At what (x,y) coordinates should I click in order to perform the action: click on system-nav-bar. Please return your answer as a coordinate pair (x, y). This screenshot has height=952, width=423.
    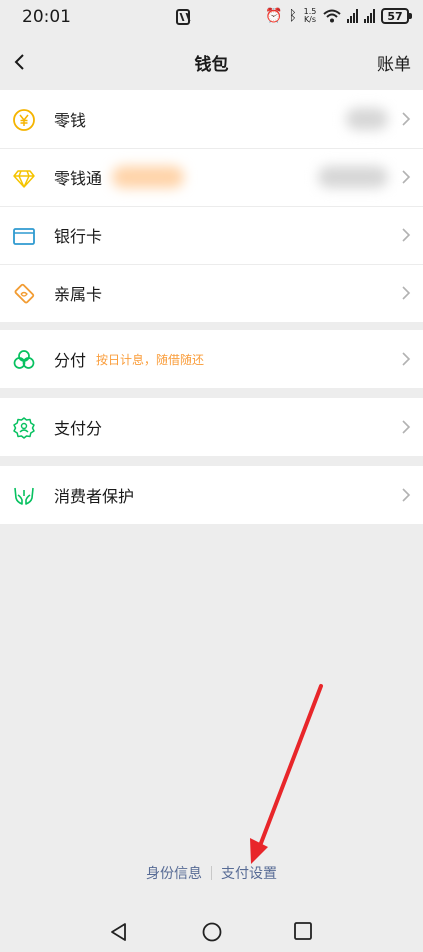
    Looking at the image, I should click on (211, 932).